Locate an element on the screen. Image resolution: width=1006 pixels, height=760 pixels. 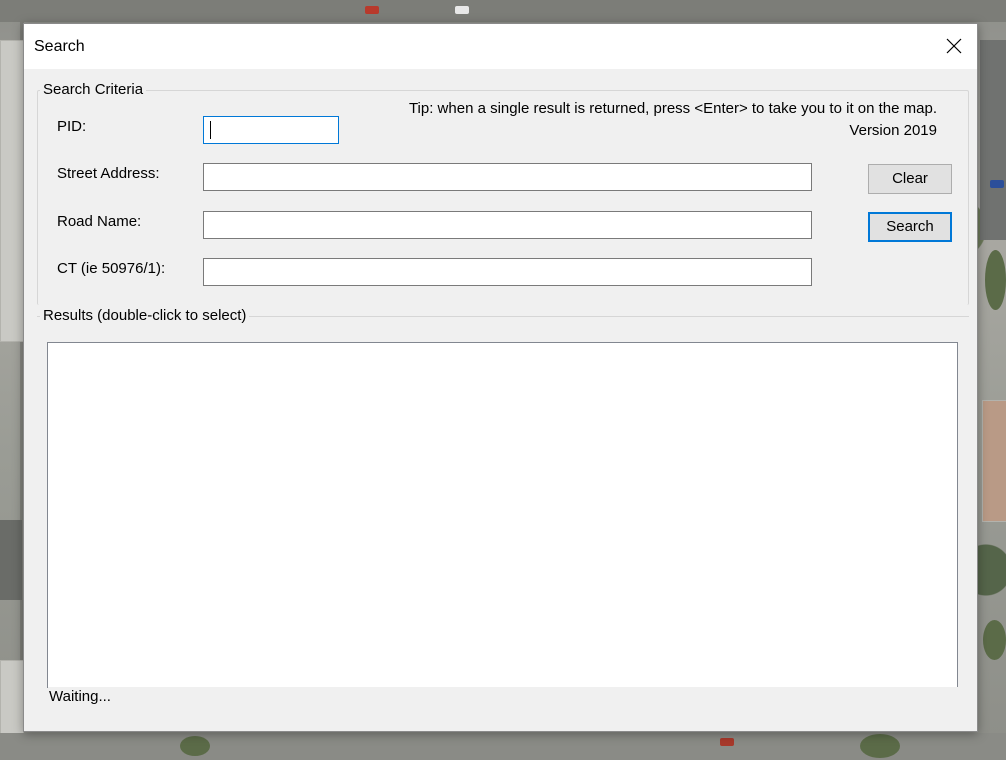
pid-label: PID: is located at coordinates (72, 126).